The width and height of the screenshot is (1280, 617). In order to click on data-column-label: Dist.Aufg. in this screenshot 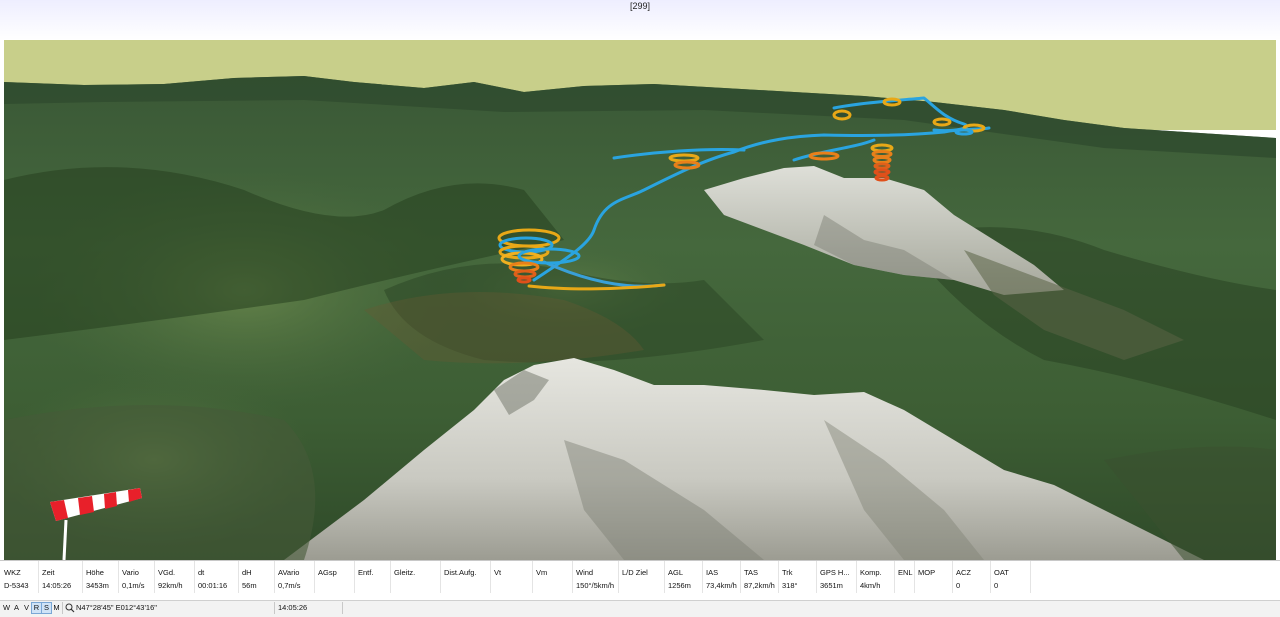, I will do `click(460, 572)`.